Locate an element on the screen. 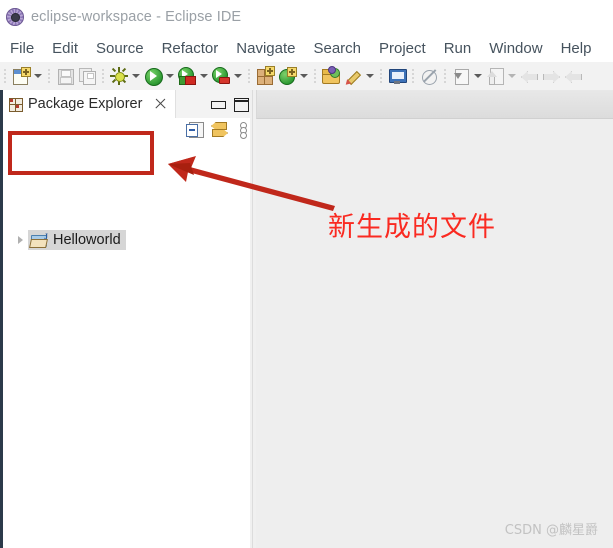 This screenshot has width=613, height=548. watermark: CSDN @麟星爵 is located at coordinates (551, 530).